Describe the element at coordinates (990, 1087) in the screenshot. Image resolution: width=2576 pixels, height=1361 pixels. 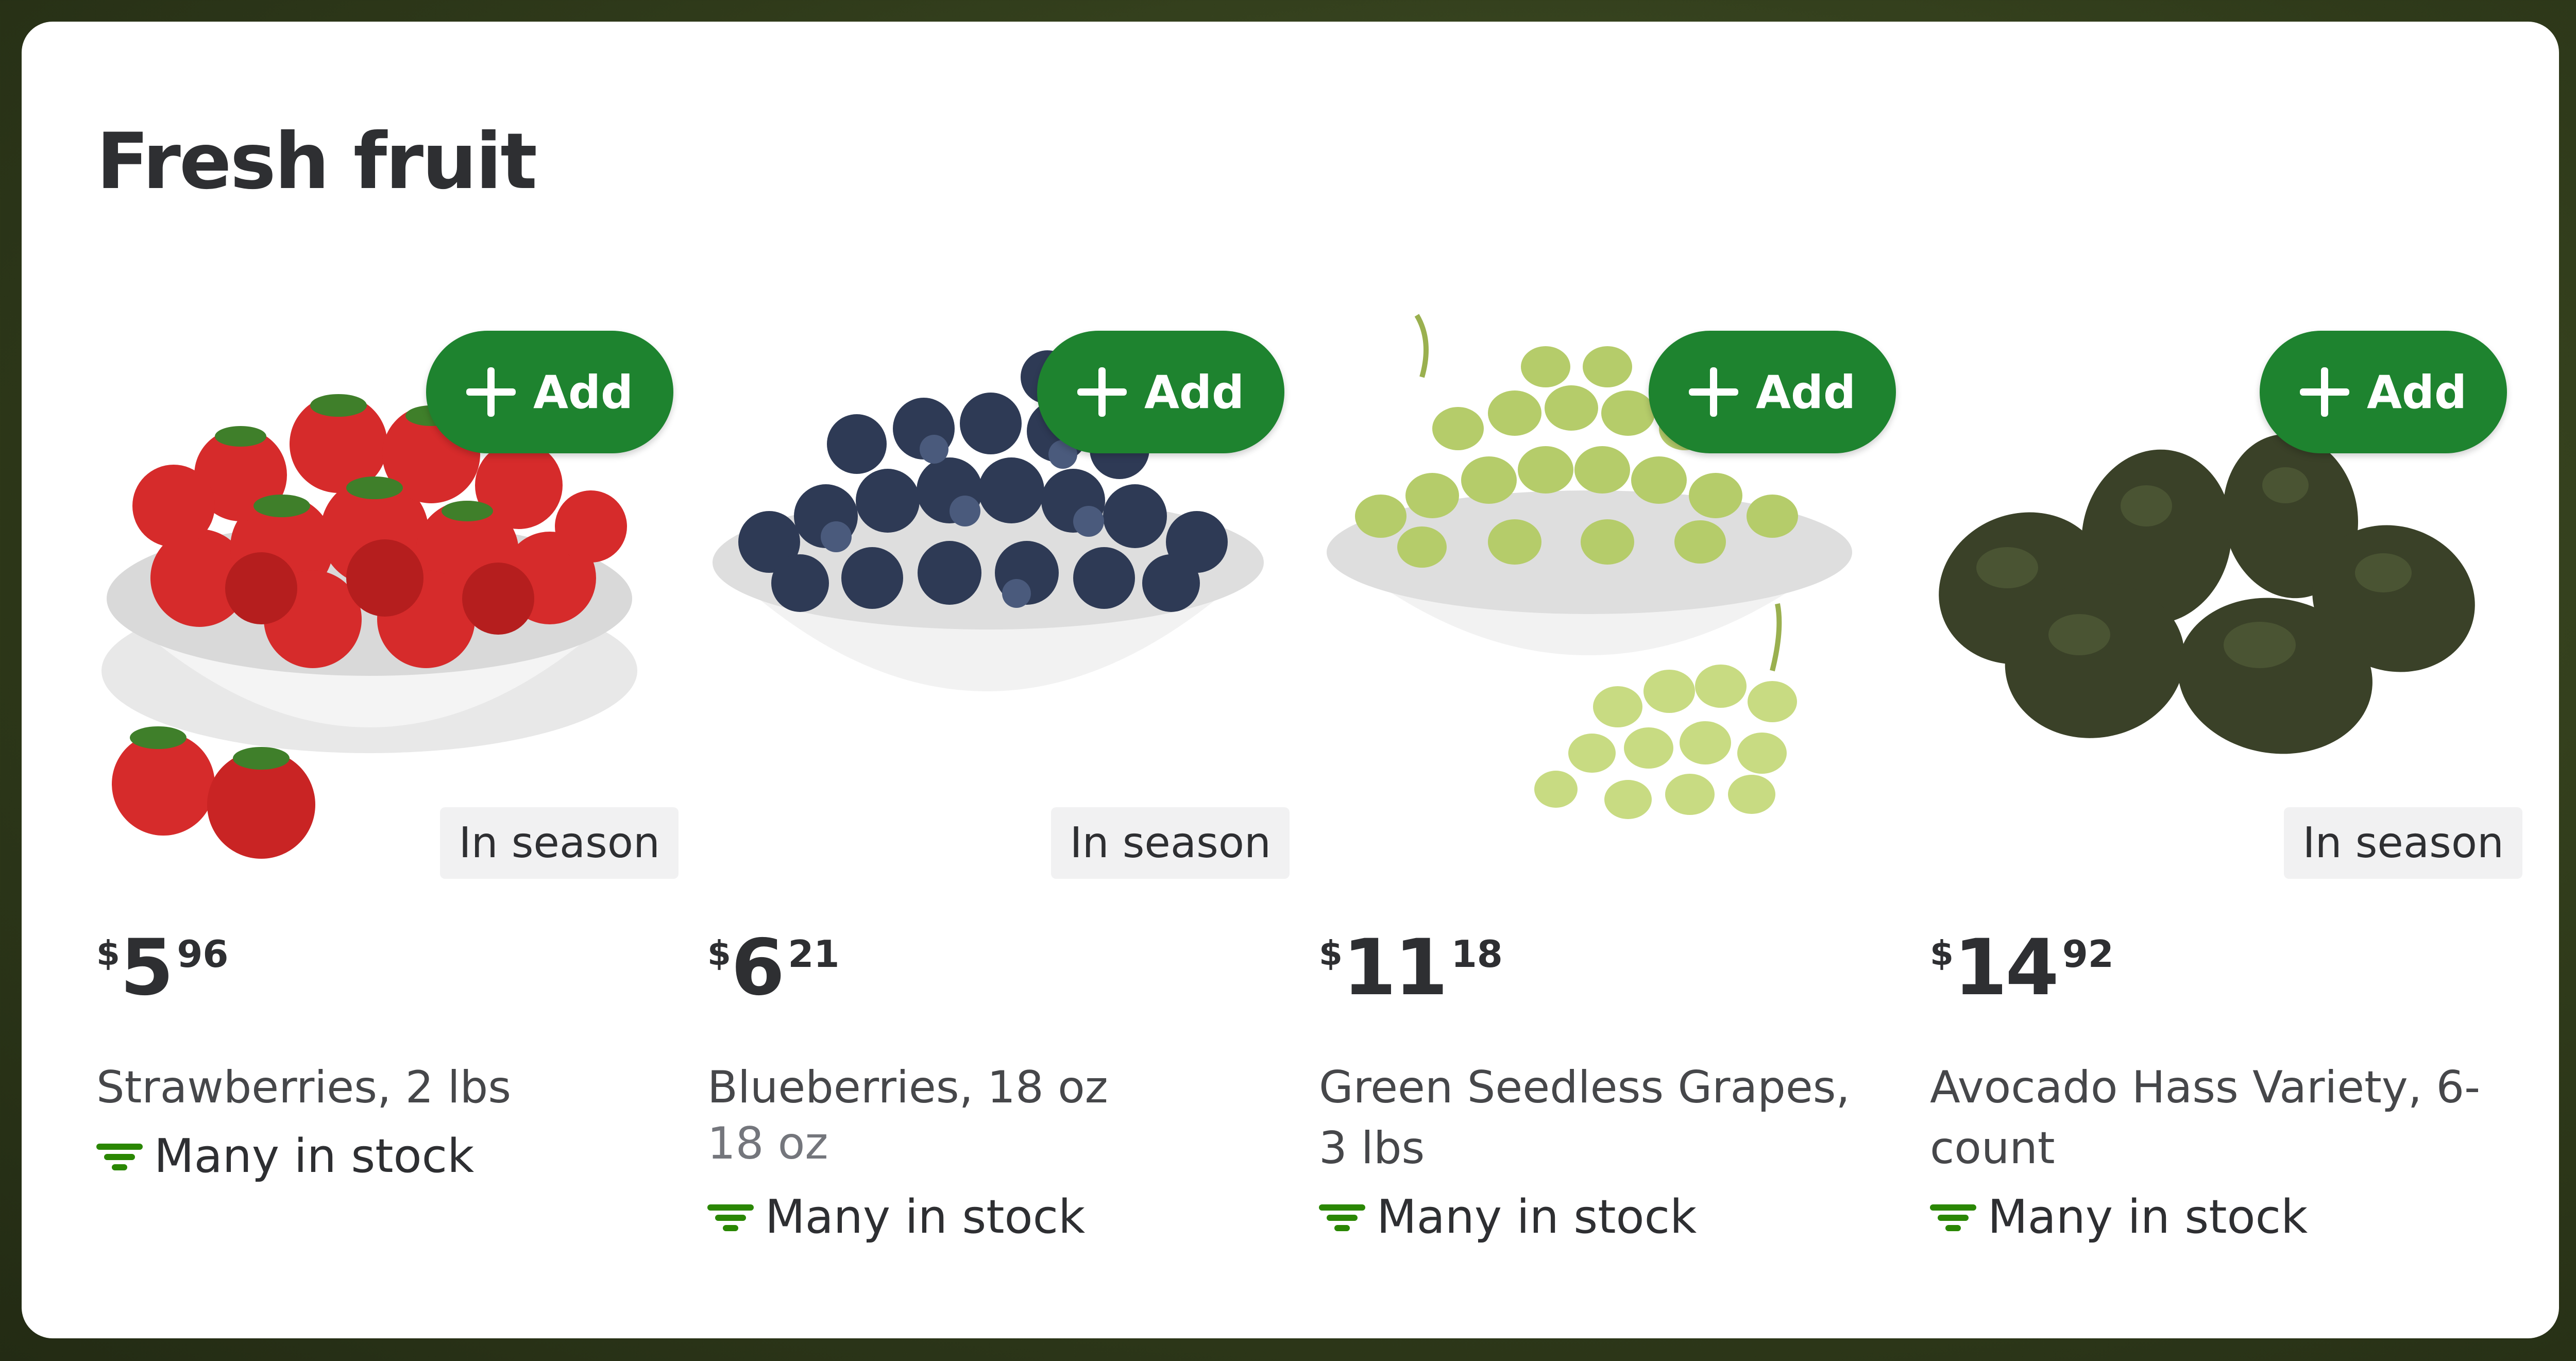
I see `product-name: Blueberries, 18 oz` at that location.